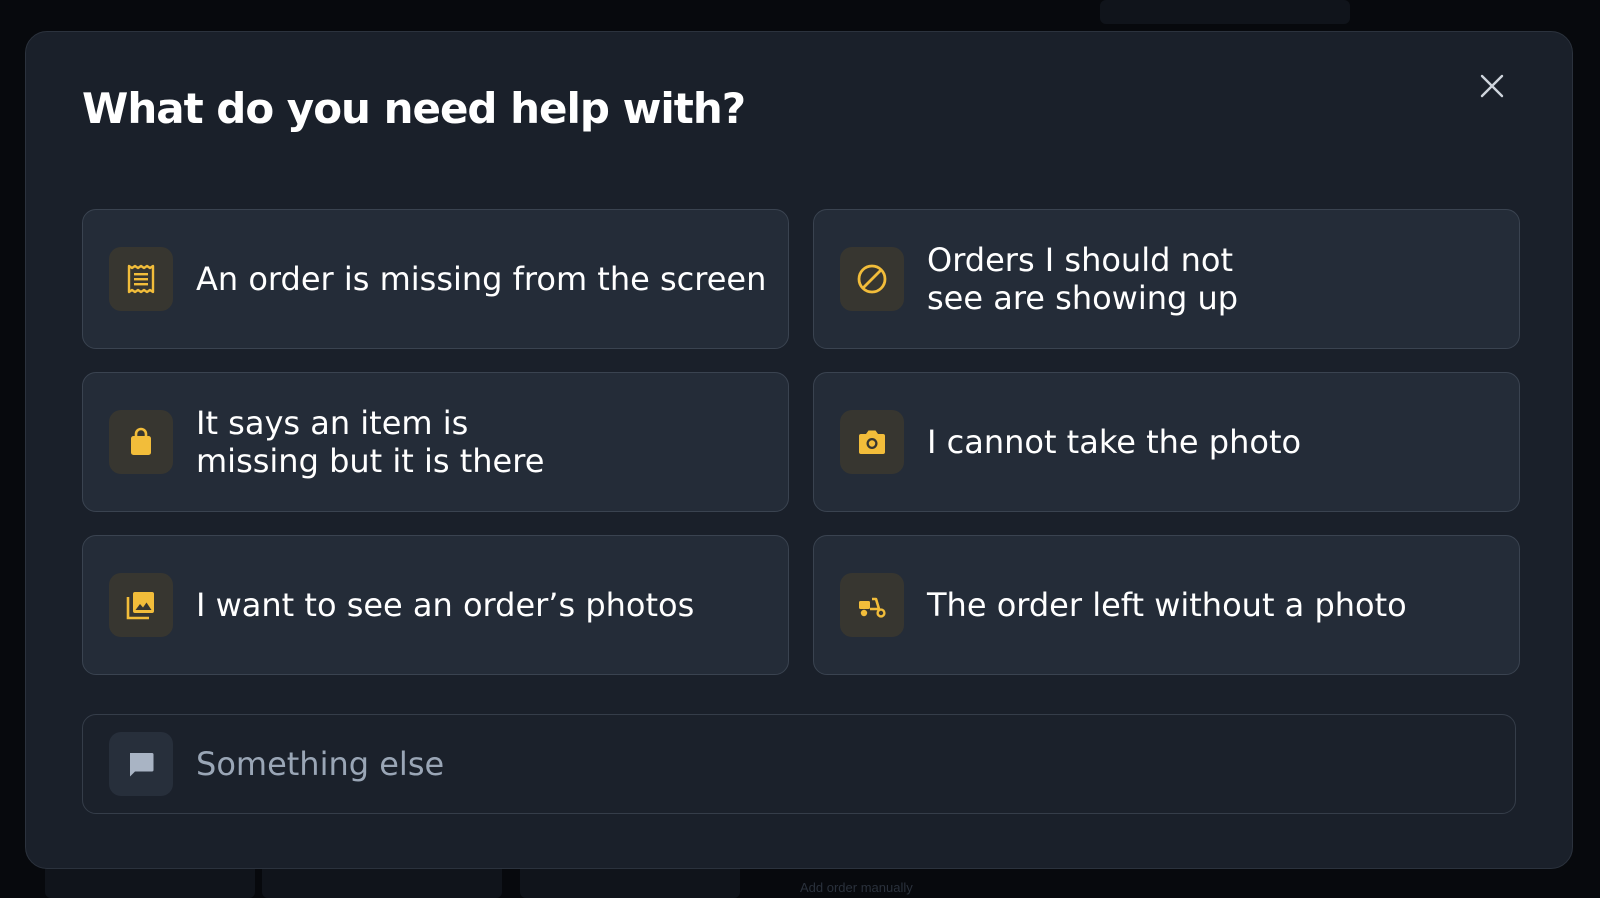  I want to click on chat-icon, so click(141, 764).